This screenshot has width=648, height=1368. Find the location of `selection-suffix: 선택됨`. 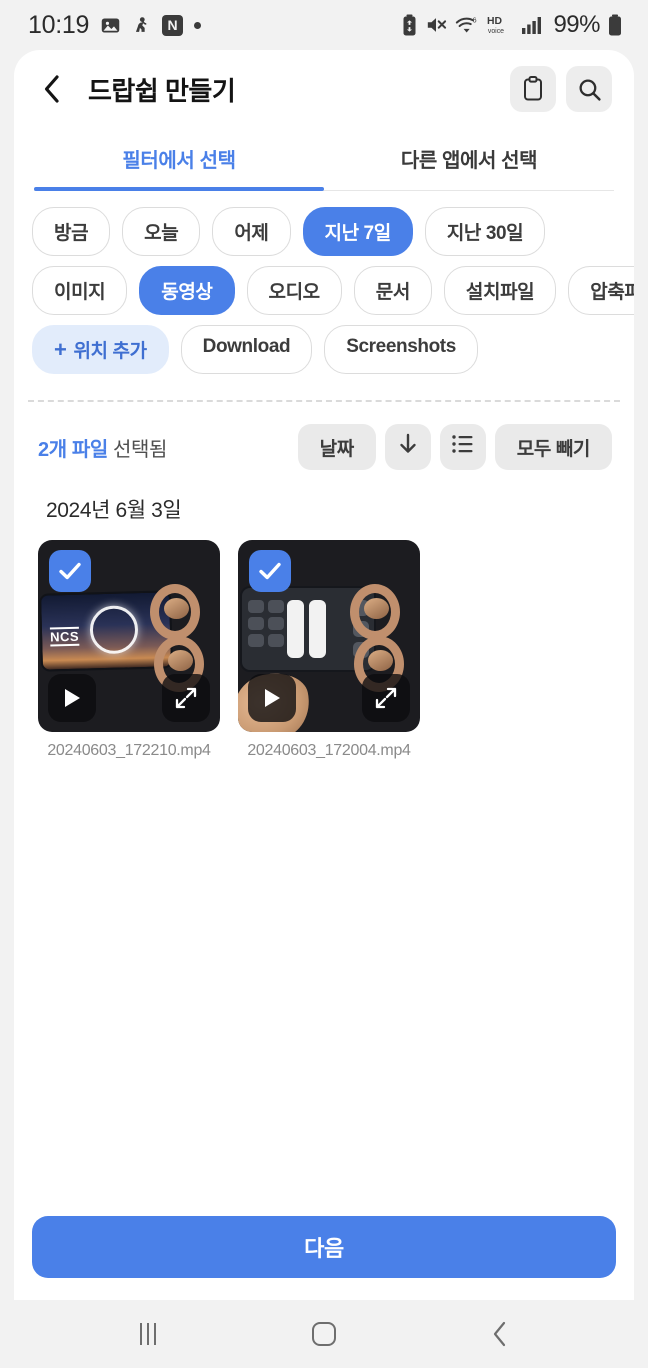

selection-suffix: 선택됨 is located at coordinates (137, 449).